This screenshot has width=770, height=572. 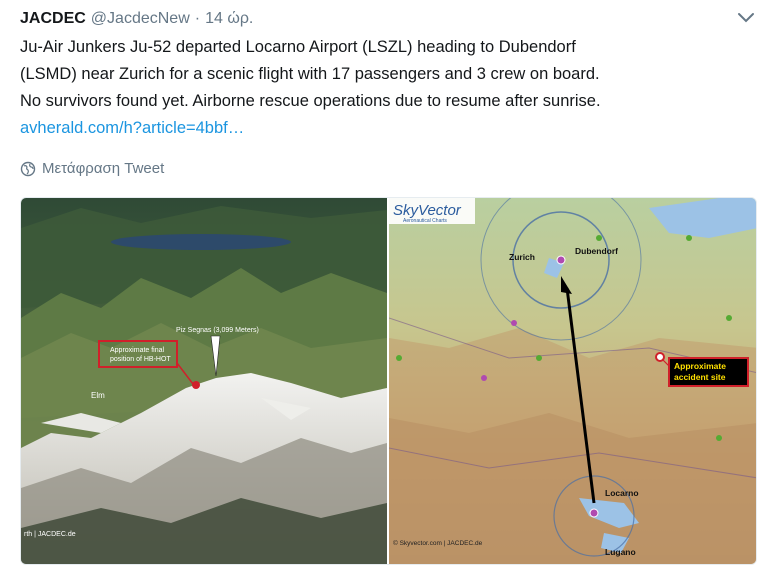 I want to click on translate-tweet: Μετάφραση Tweet, so click(x=92, y=168).